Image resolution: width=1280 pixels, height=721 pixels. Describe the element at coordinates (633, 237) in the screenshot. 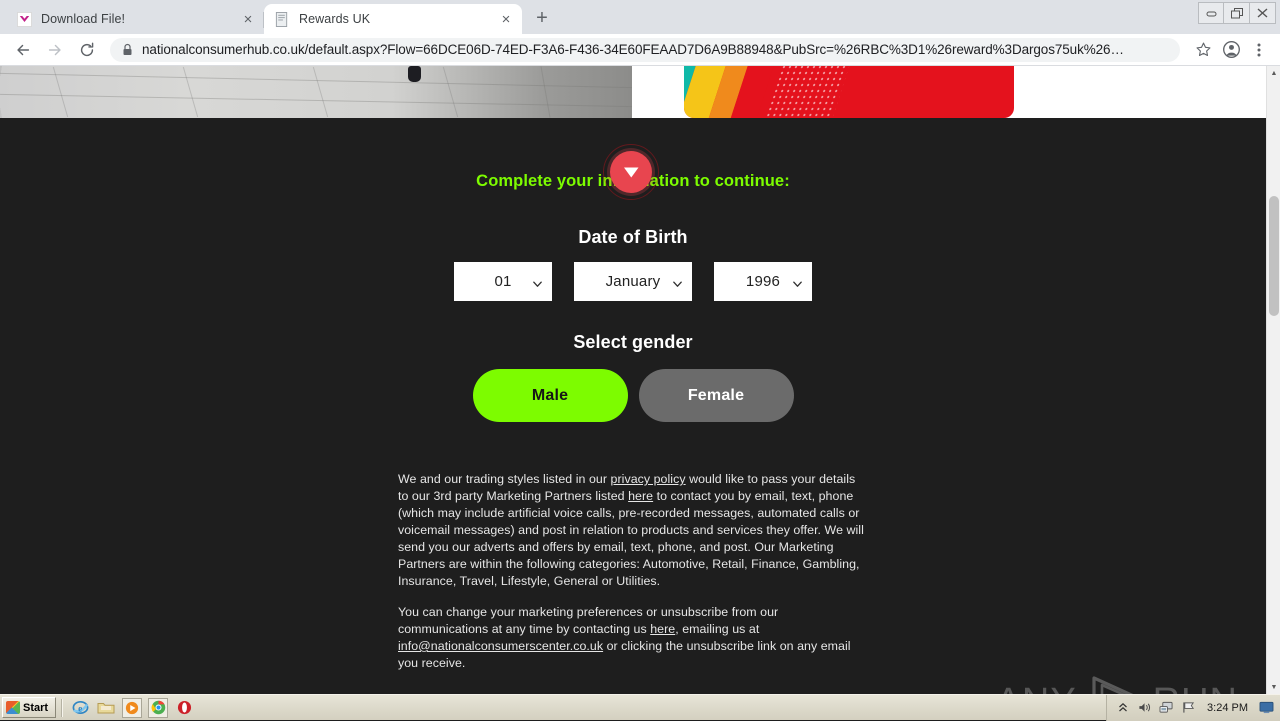

I see `date-of-birth-label: Date of Birth` at that location.